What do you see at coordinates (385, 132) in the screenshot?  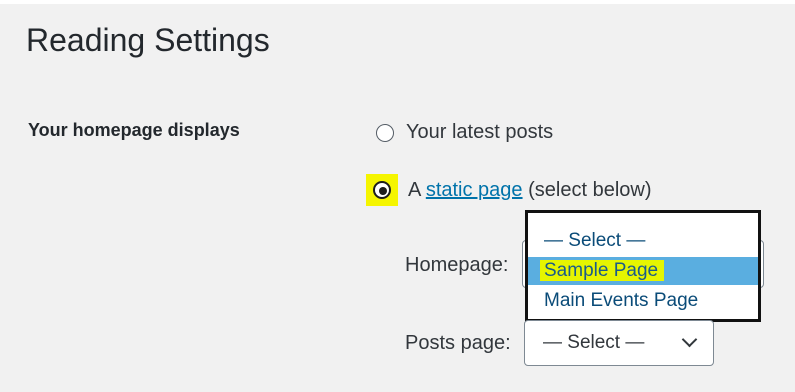 I see `latest-posts-radio` at bounding box center [385, 132].